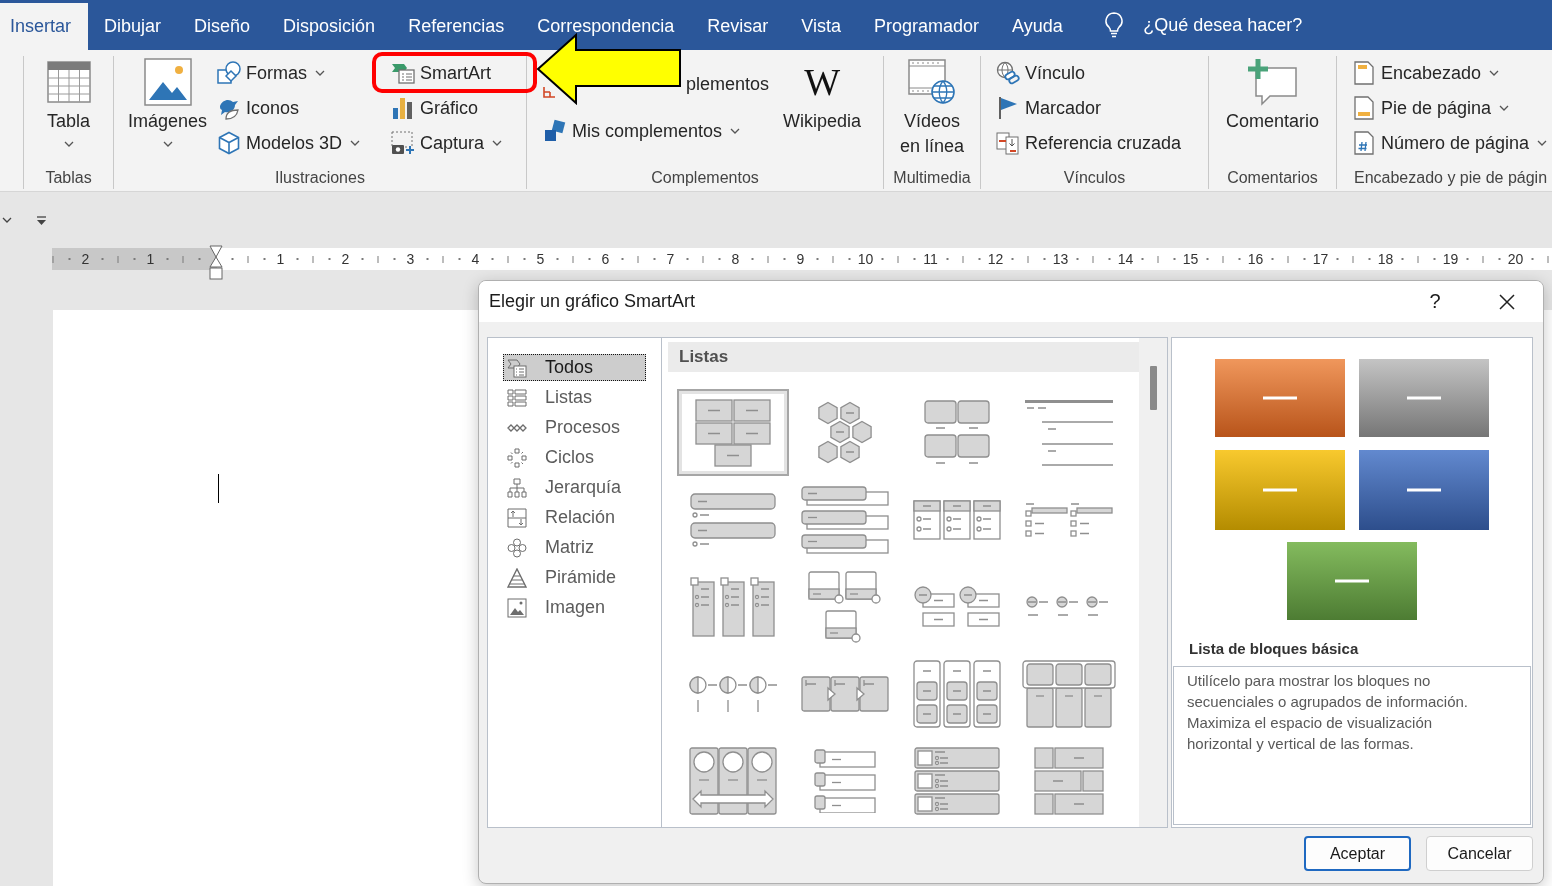 This screenshot has height=886, width=1552. I want to click on help-button: ?, so click(1435, 301).